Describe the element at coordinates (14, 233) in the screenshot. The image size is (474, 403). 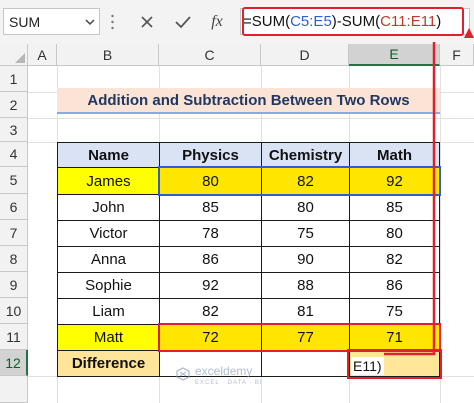
I see `row-header-7: 7` at that location.